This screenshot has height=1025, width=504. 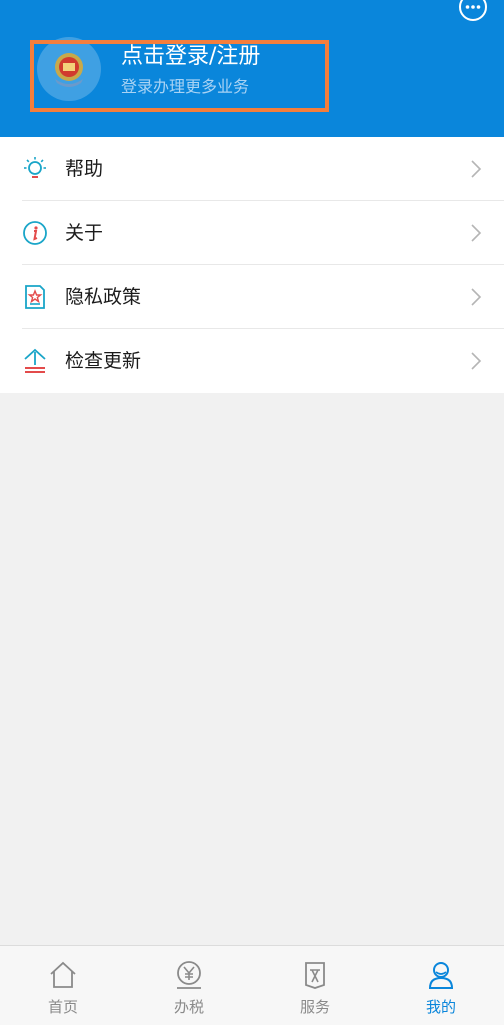 What do you see at coordinates (35, 233) in the screenshot?
I see `info-icon` at bounding box center [35, 233].